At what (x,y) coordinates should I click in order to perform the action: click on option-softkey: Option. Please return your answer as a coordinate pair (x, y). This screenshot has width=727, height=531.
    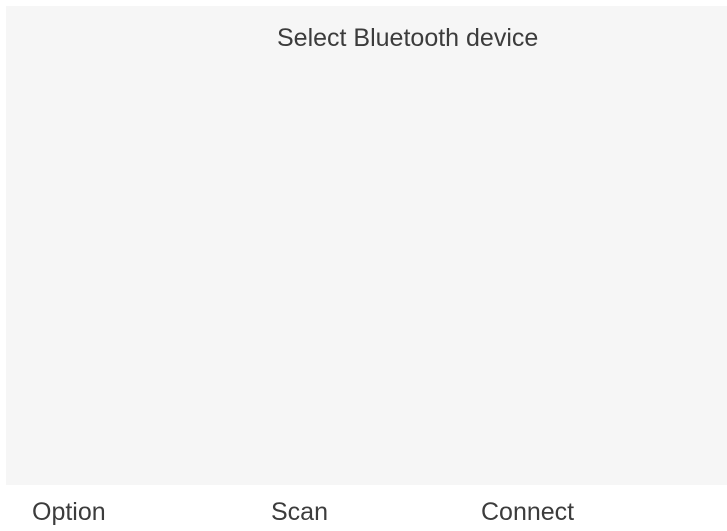
    Looking at the image, I should click on (69, 512).